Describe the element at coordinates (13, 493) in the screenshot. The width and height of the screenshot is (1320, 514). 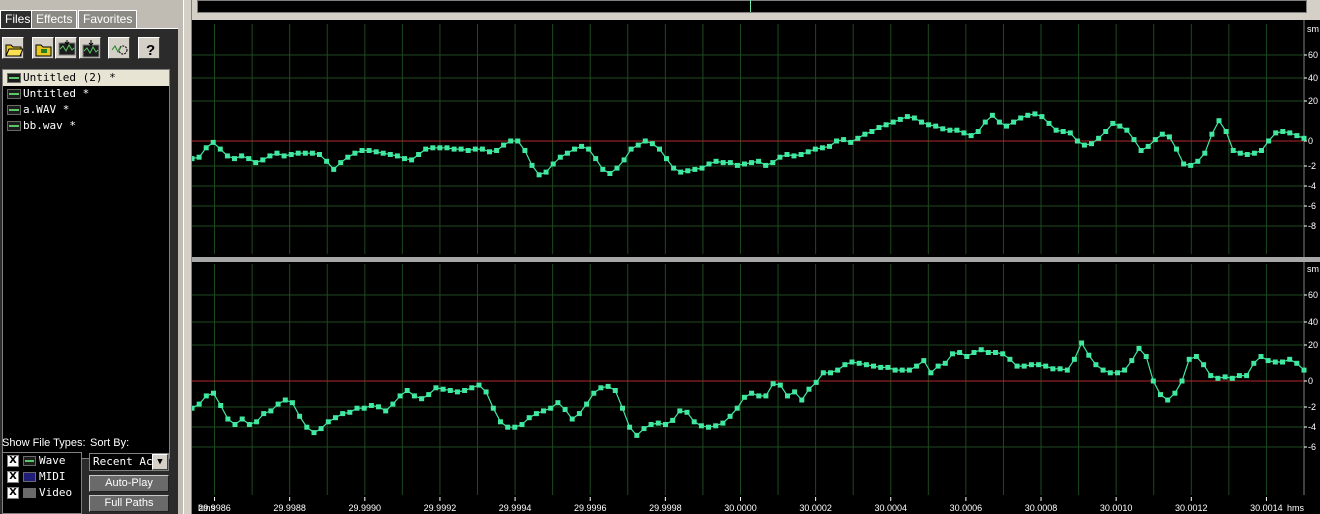
I see `video-checkbox: X` at that location.